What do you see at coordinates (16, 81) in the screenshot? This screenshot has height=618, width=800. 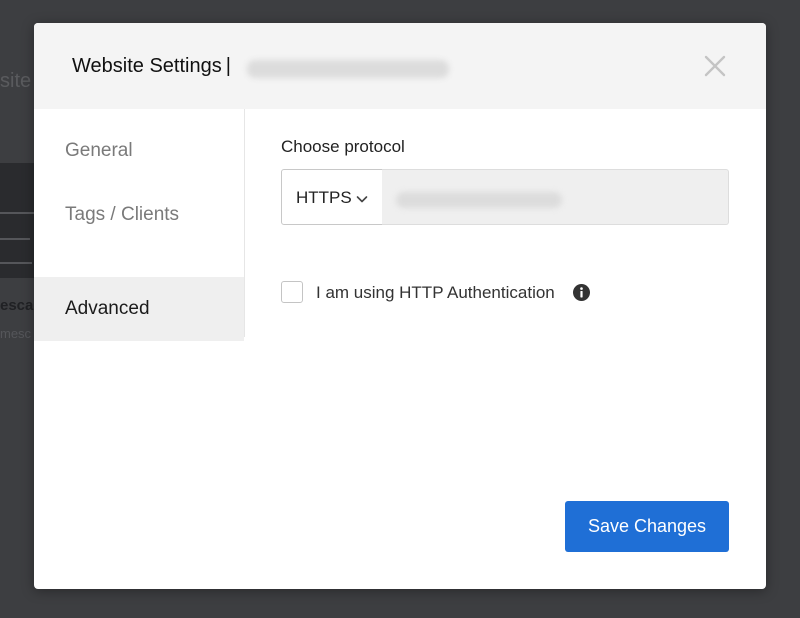 I see `background-heading: site` at bounding box center [16, 81].